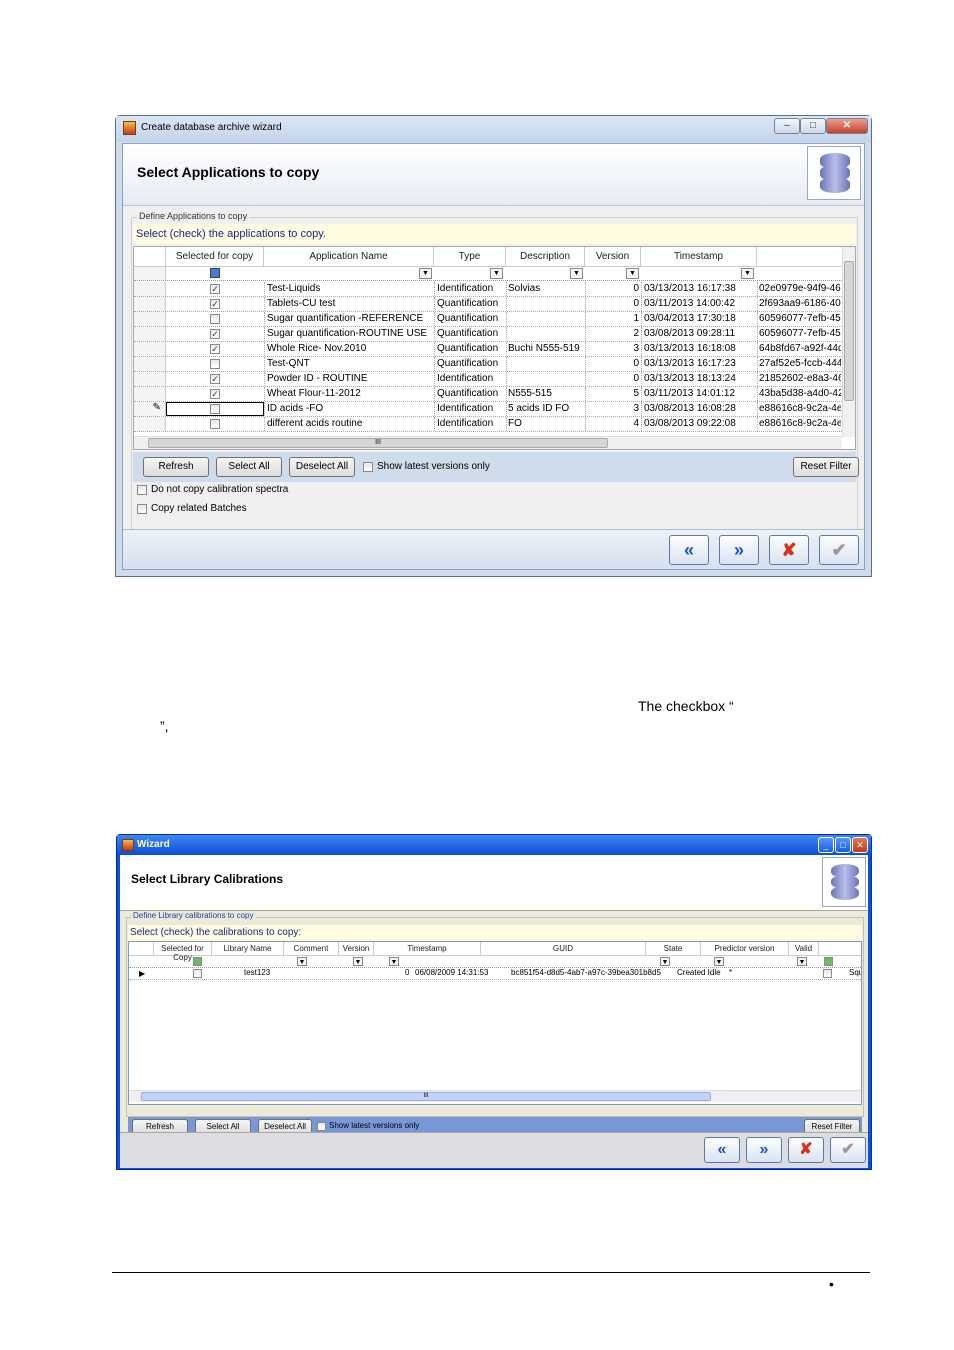  I want to click on col-predictor-version: Predictor version, so click(745, 948).